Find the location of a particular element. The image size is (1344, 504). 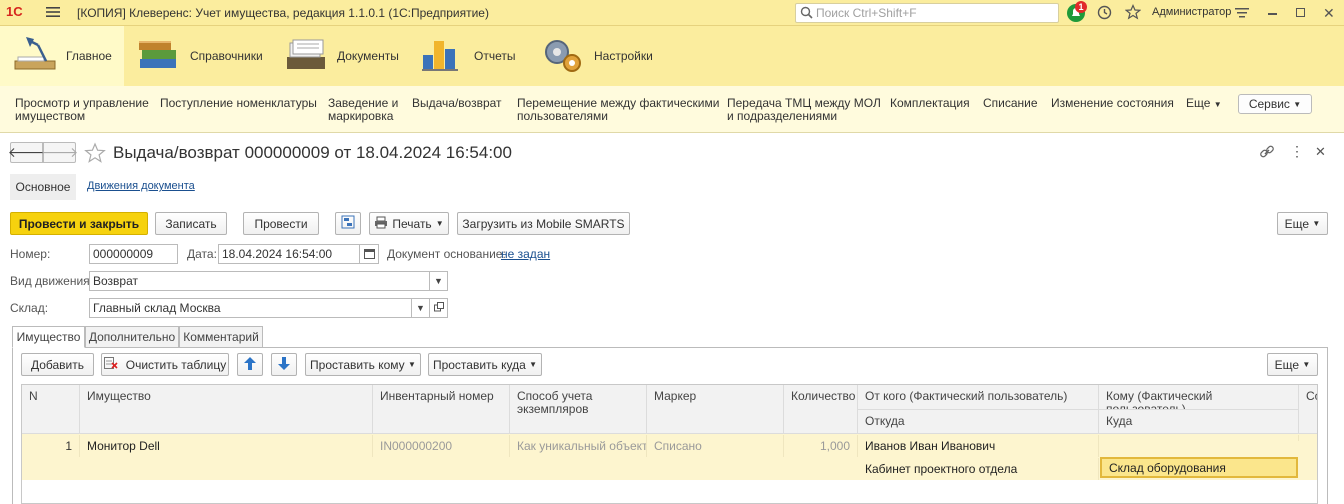

arrow-up-icon is located at coordinates (250, 364).